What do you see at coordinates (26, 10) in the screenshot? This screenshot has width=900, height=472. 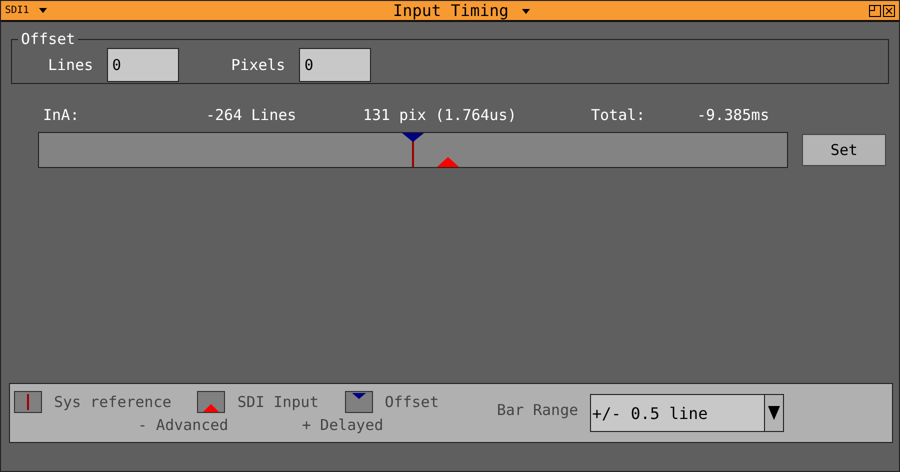 I see `source-menu: SDI1` at bounding box center [26, 10].